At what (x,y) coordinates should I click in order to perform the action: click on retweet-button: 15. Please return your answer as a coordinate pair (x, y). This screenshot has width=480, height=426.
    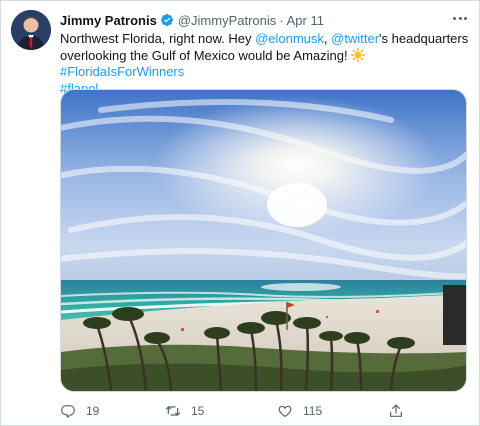
    Looking at the image, I should click on (184, 411).